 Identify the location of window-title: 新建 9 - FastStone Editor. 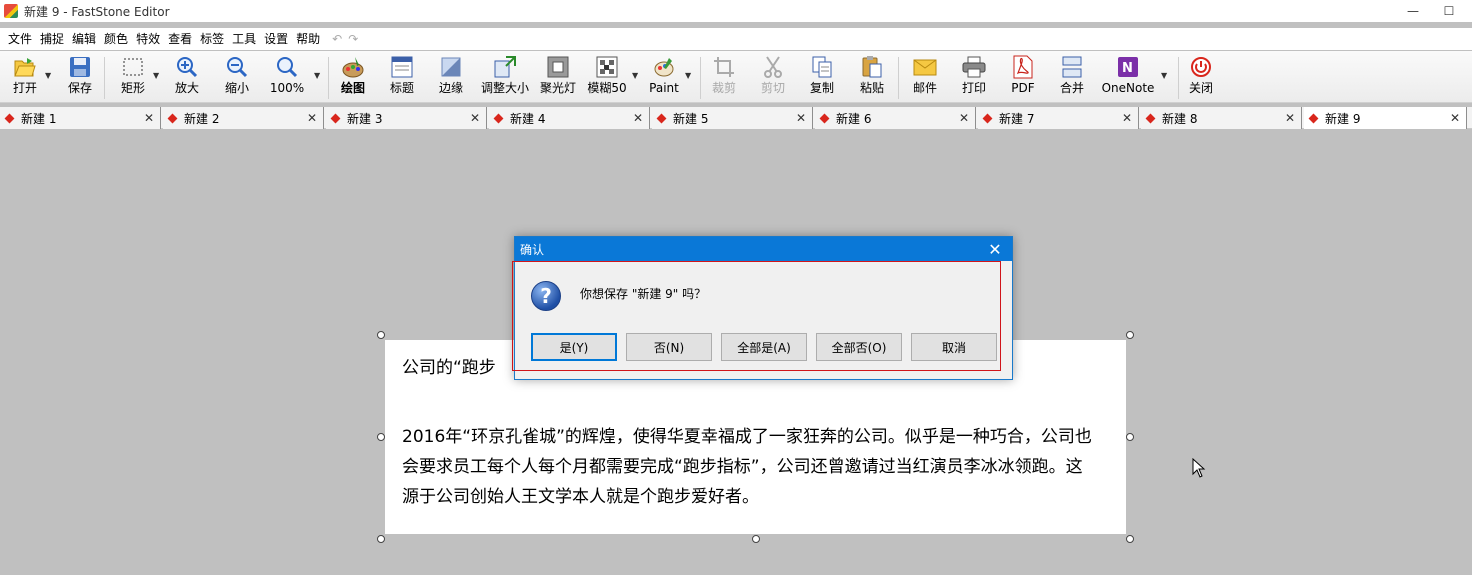
(97, 11).